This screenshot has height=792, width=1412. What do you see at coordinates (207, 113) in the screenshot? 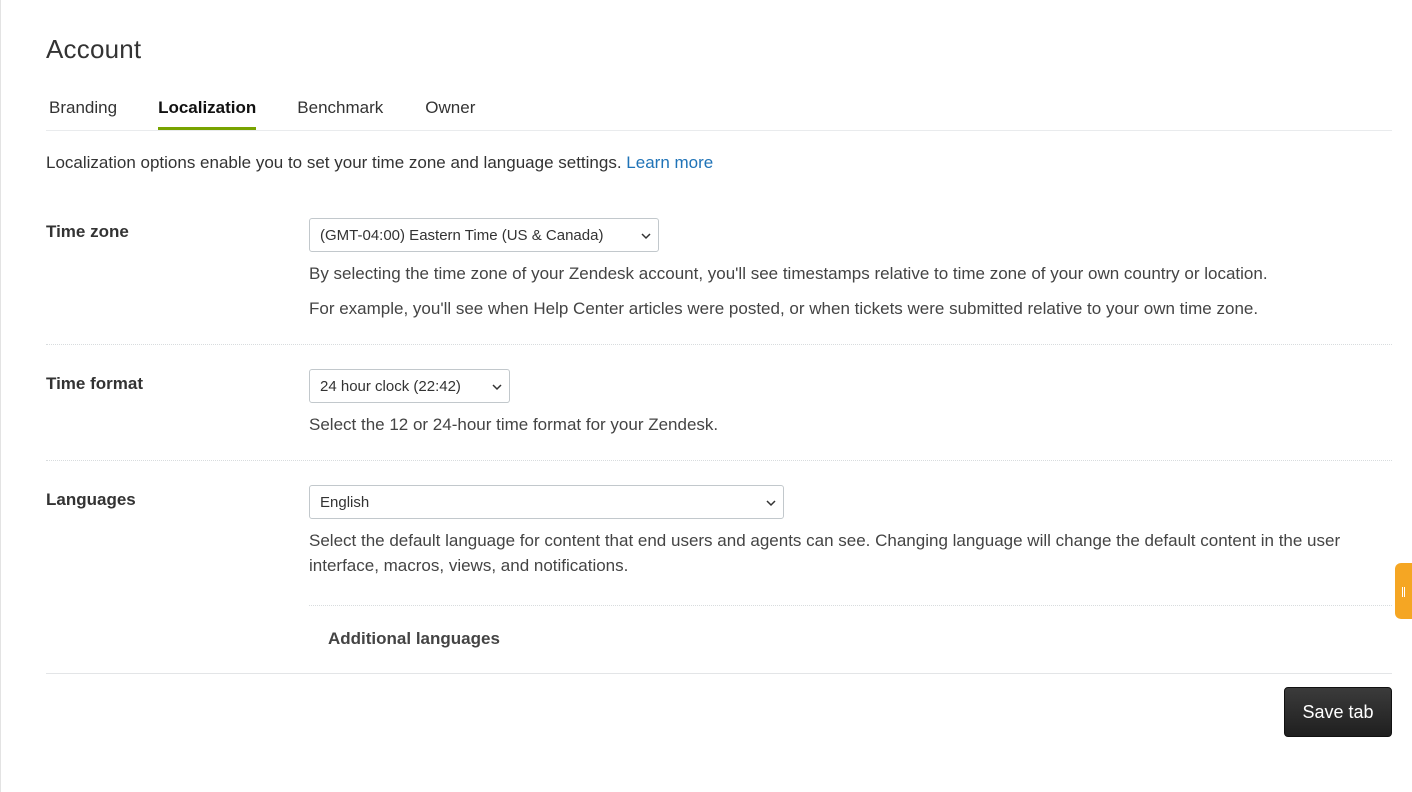
I see `tab-localization: Localization` at bounding box center [207, 113].